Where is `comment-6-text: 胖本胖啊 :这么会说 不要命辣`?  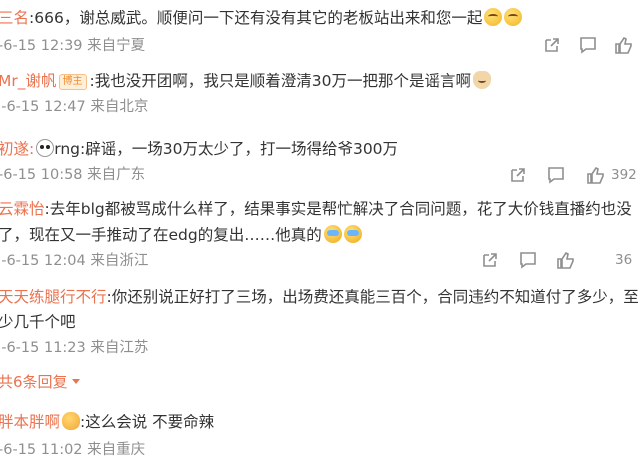 comment-6-text: 胖本胖啊 :这么会说 不要命辣 is located at coordinates (107, 422).